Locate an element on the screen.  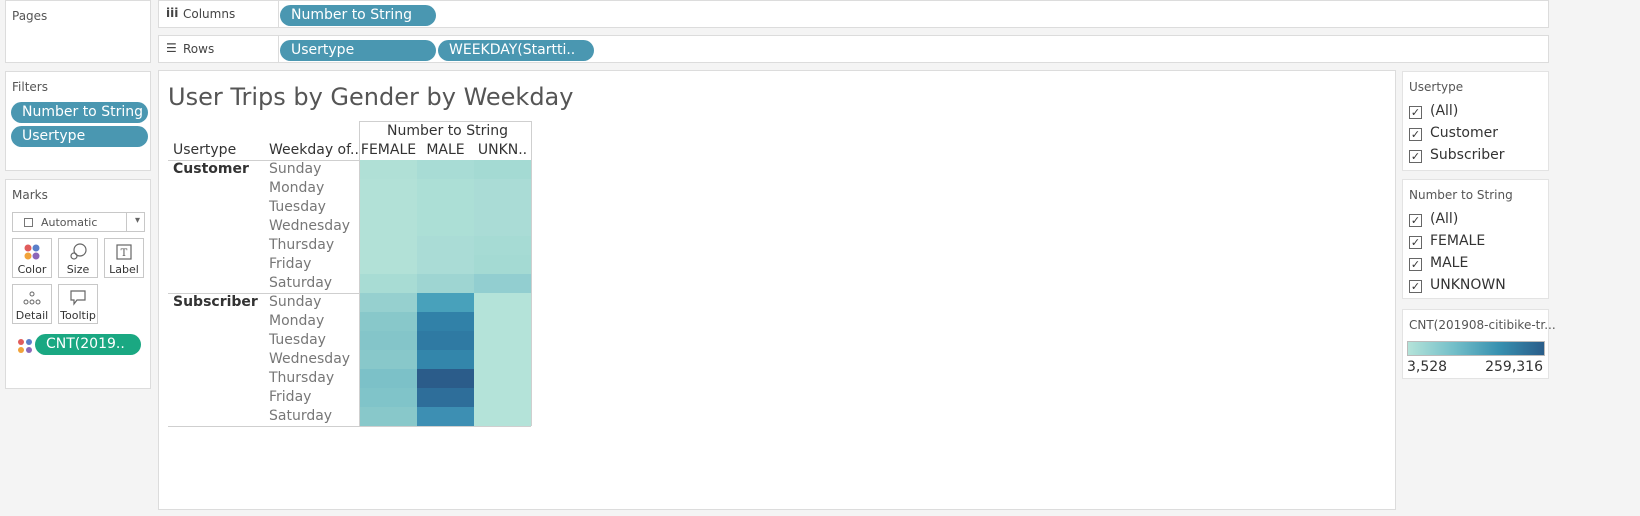
rows-icon: ☰ is located at coordinates (171, 48).